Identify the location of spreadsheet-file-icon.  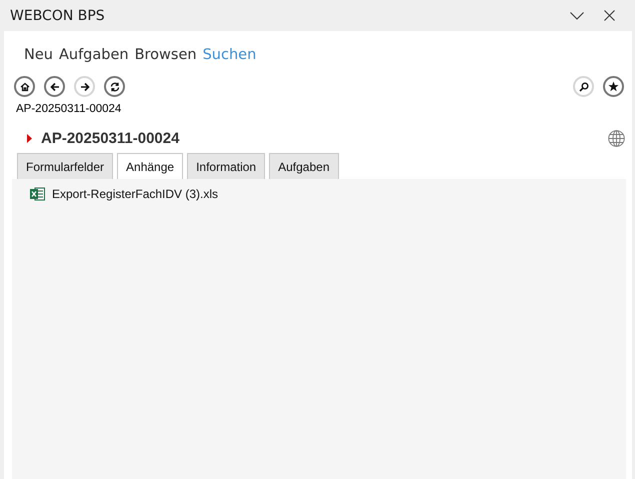
(37, 194).